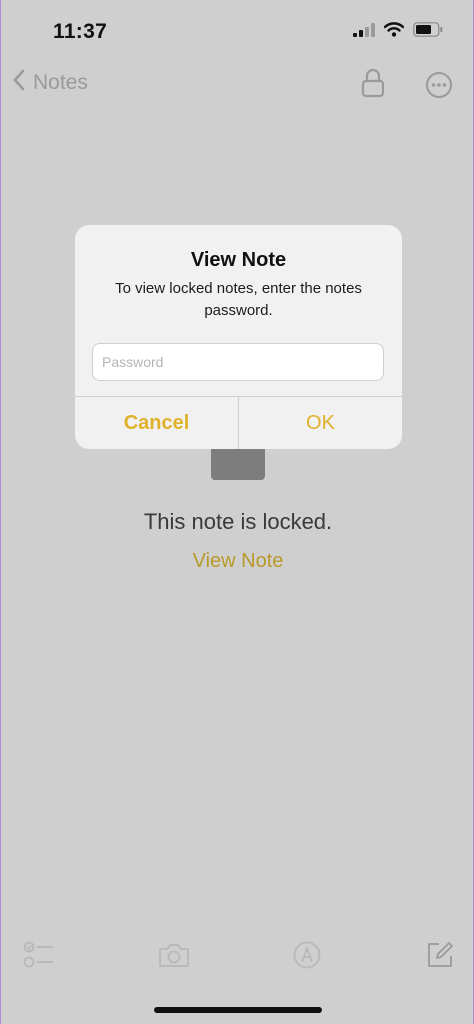  I want to click on locked-note-lock-icon, so click(238, 464).